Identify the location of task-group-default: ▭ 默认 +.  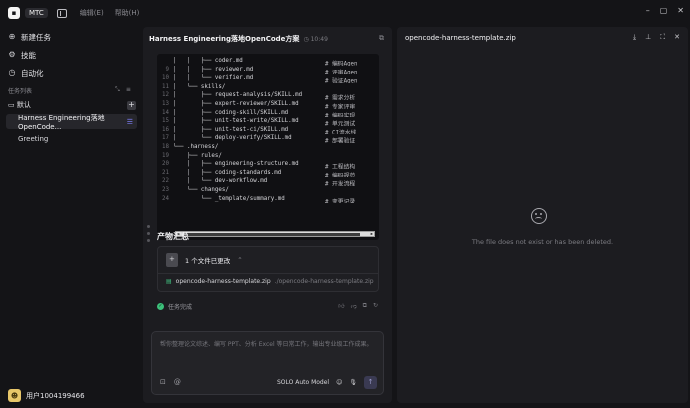
(72, 105).